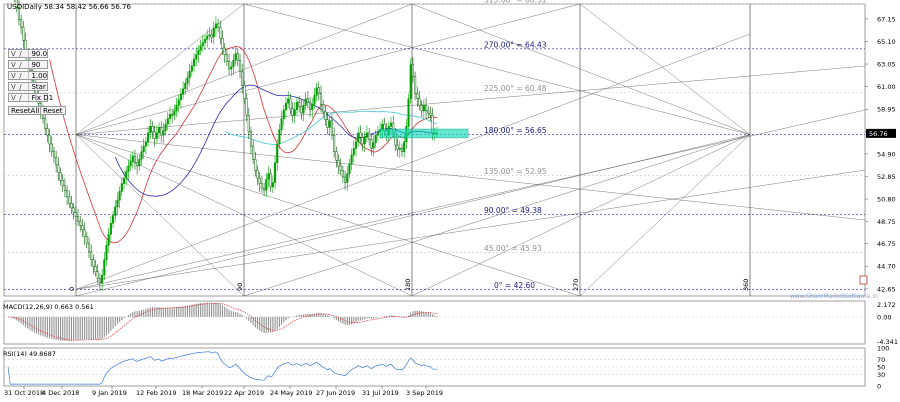 The width and height of the screenshot is (900, 402). I want to click on panel-row-mode: V / Star, so click(28, 87).